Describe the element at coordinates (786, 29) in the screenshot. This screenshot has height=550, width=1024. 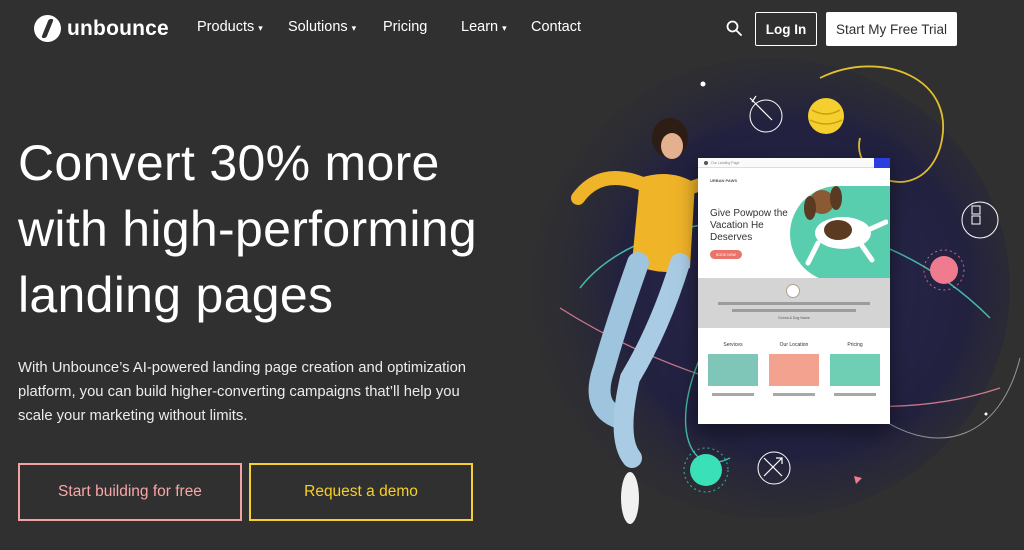
I see `login-button: Log In` at that location.